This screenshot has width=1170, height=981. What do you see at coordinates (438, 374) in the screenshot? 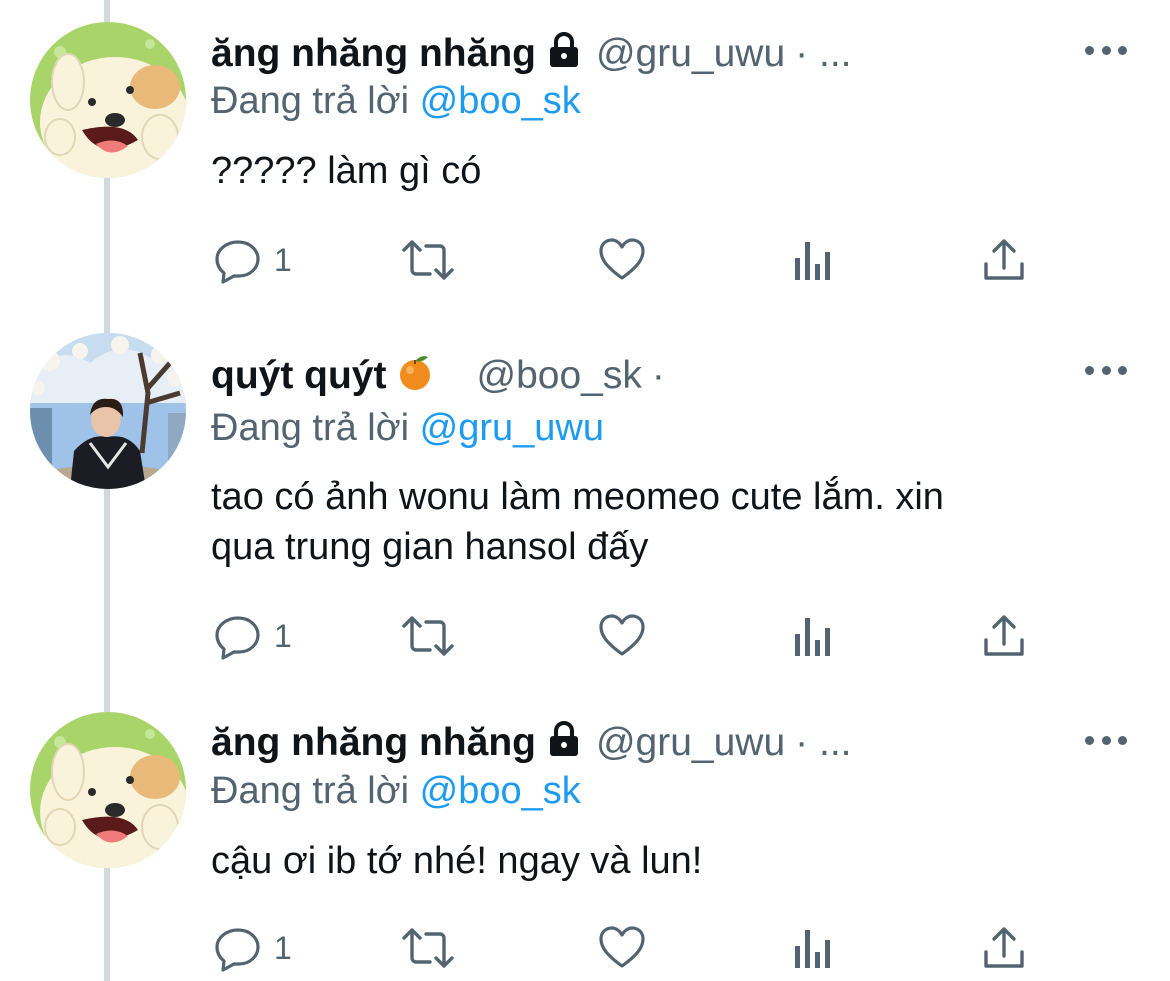
I see `tweet-header: quýt quýt @boo_sk ·` at bounding box center [438, 374].